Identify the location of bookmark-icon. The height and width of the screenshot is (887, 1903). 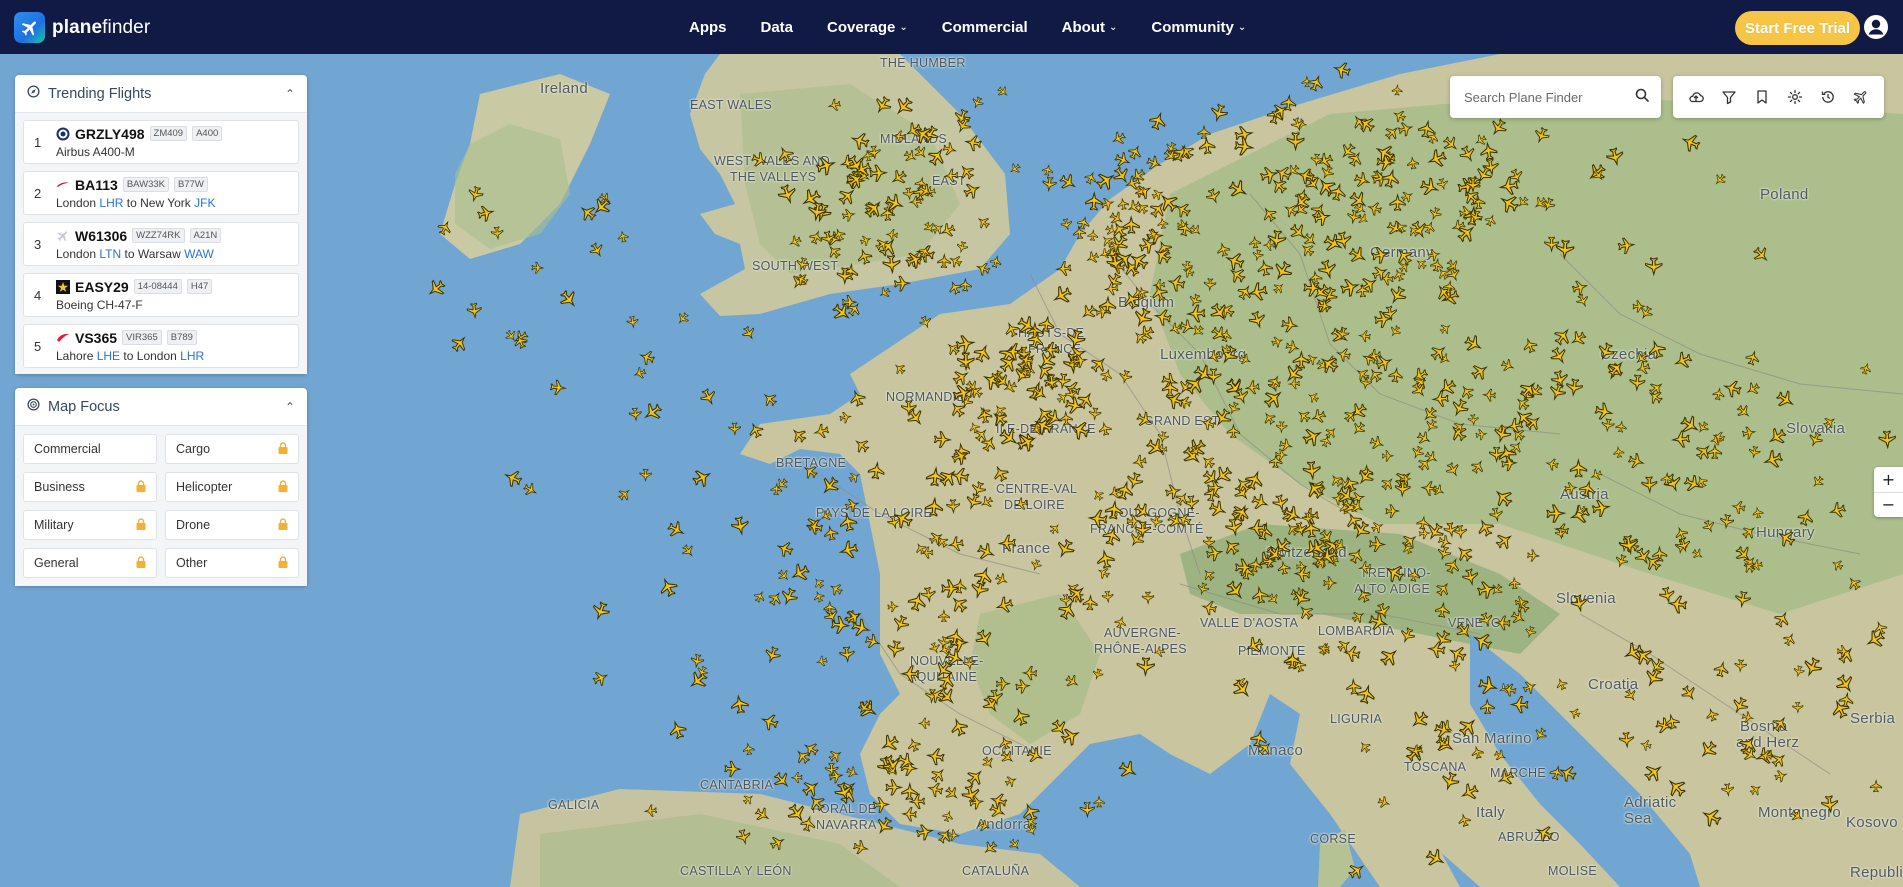
(1762, 97).